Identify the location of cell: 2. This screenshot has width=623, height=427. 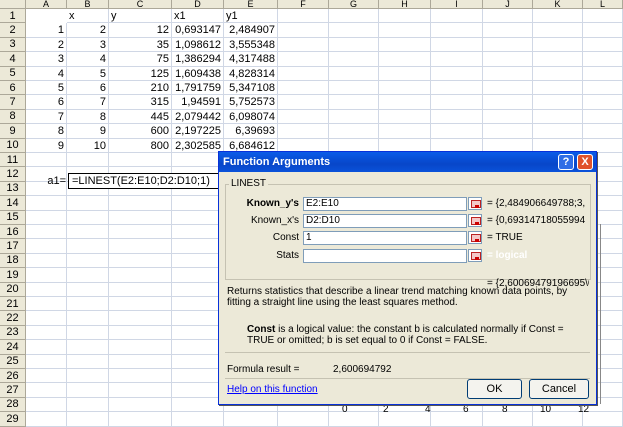
(88, 30).